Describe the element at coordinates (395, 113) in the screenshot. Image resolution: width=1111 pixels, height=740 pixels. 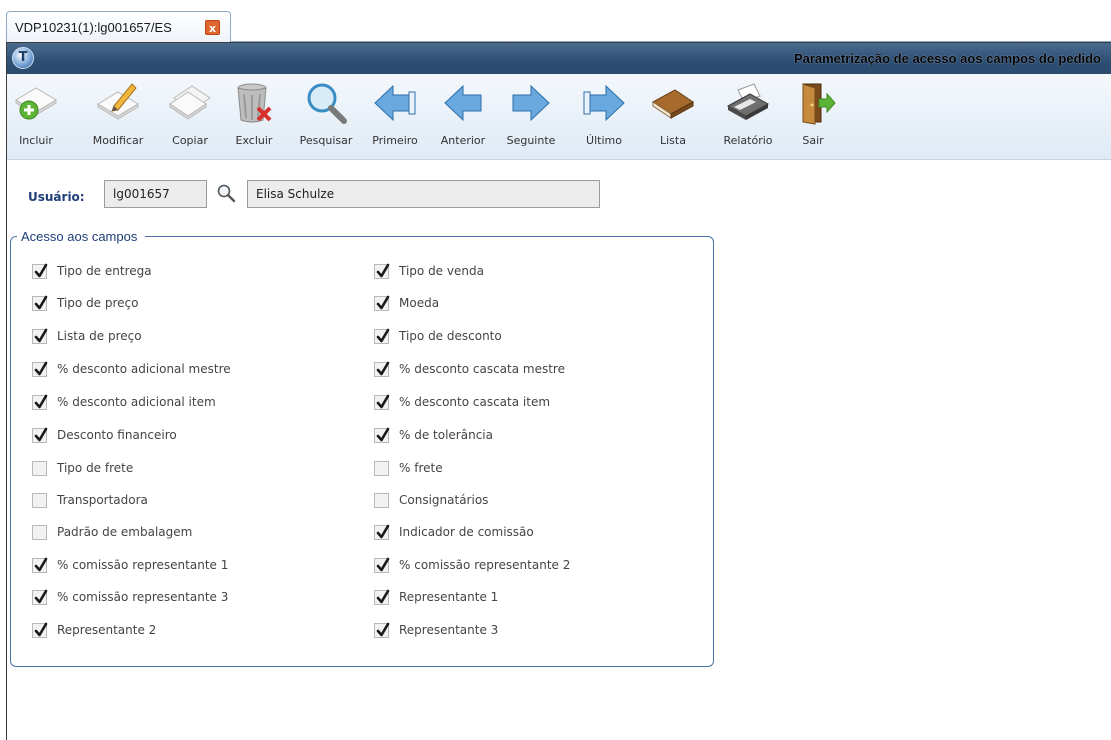
I see `first-button: Primeiro` at that location.